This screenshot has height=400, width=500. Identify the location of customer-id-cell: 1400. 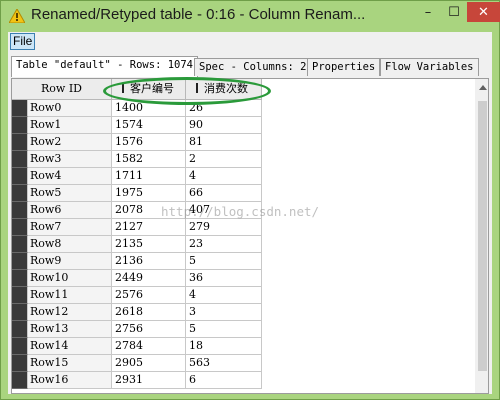
(149, 108).